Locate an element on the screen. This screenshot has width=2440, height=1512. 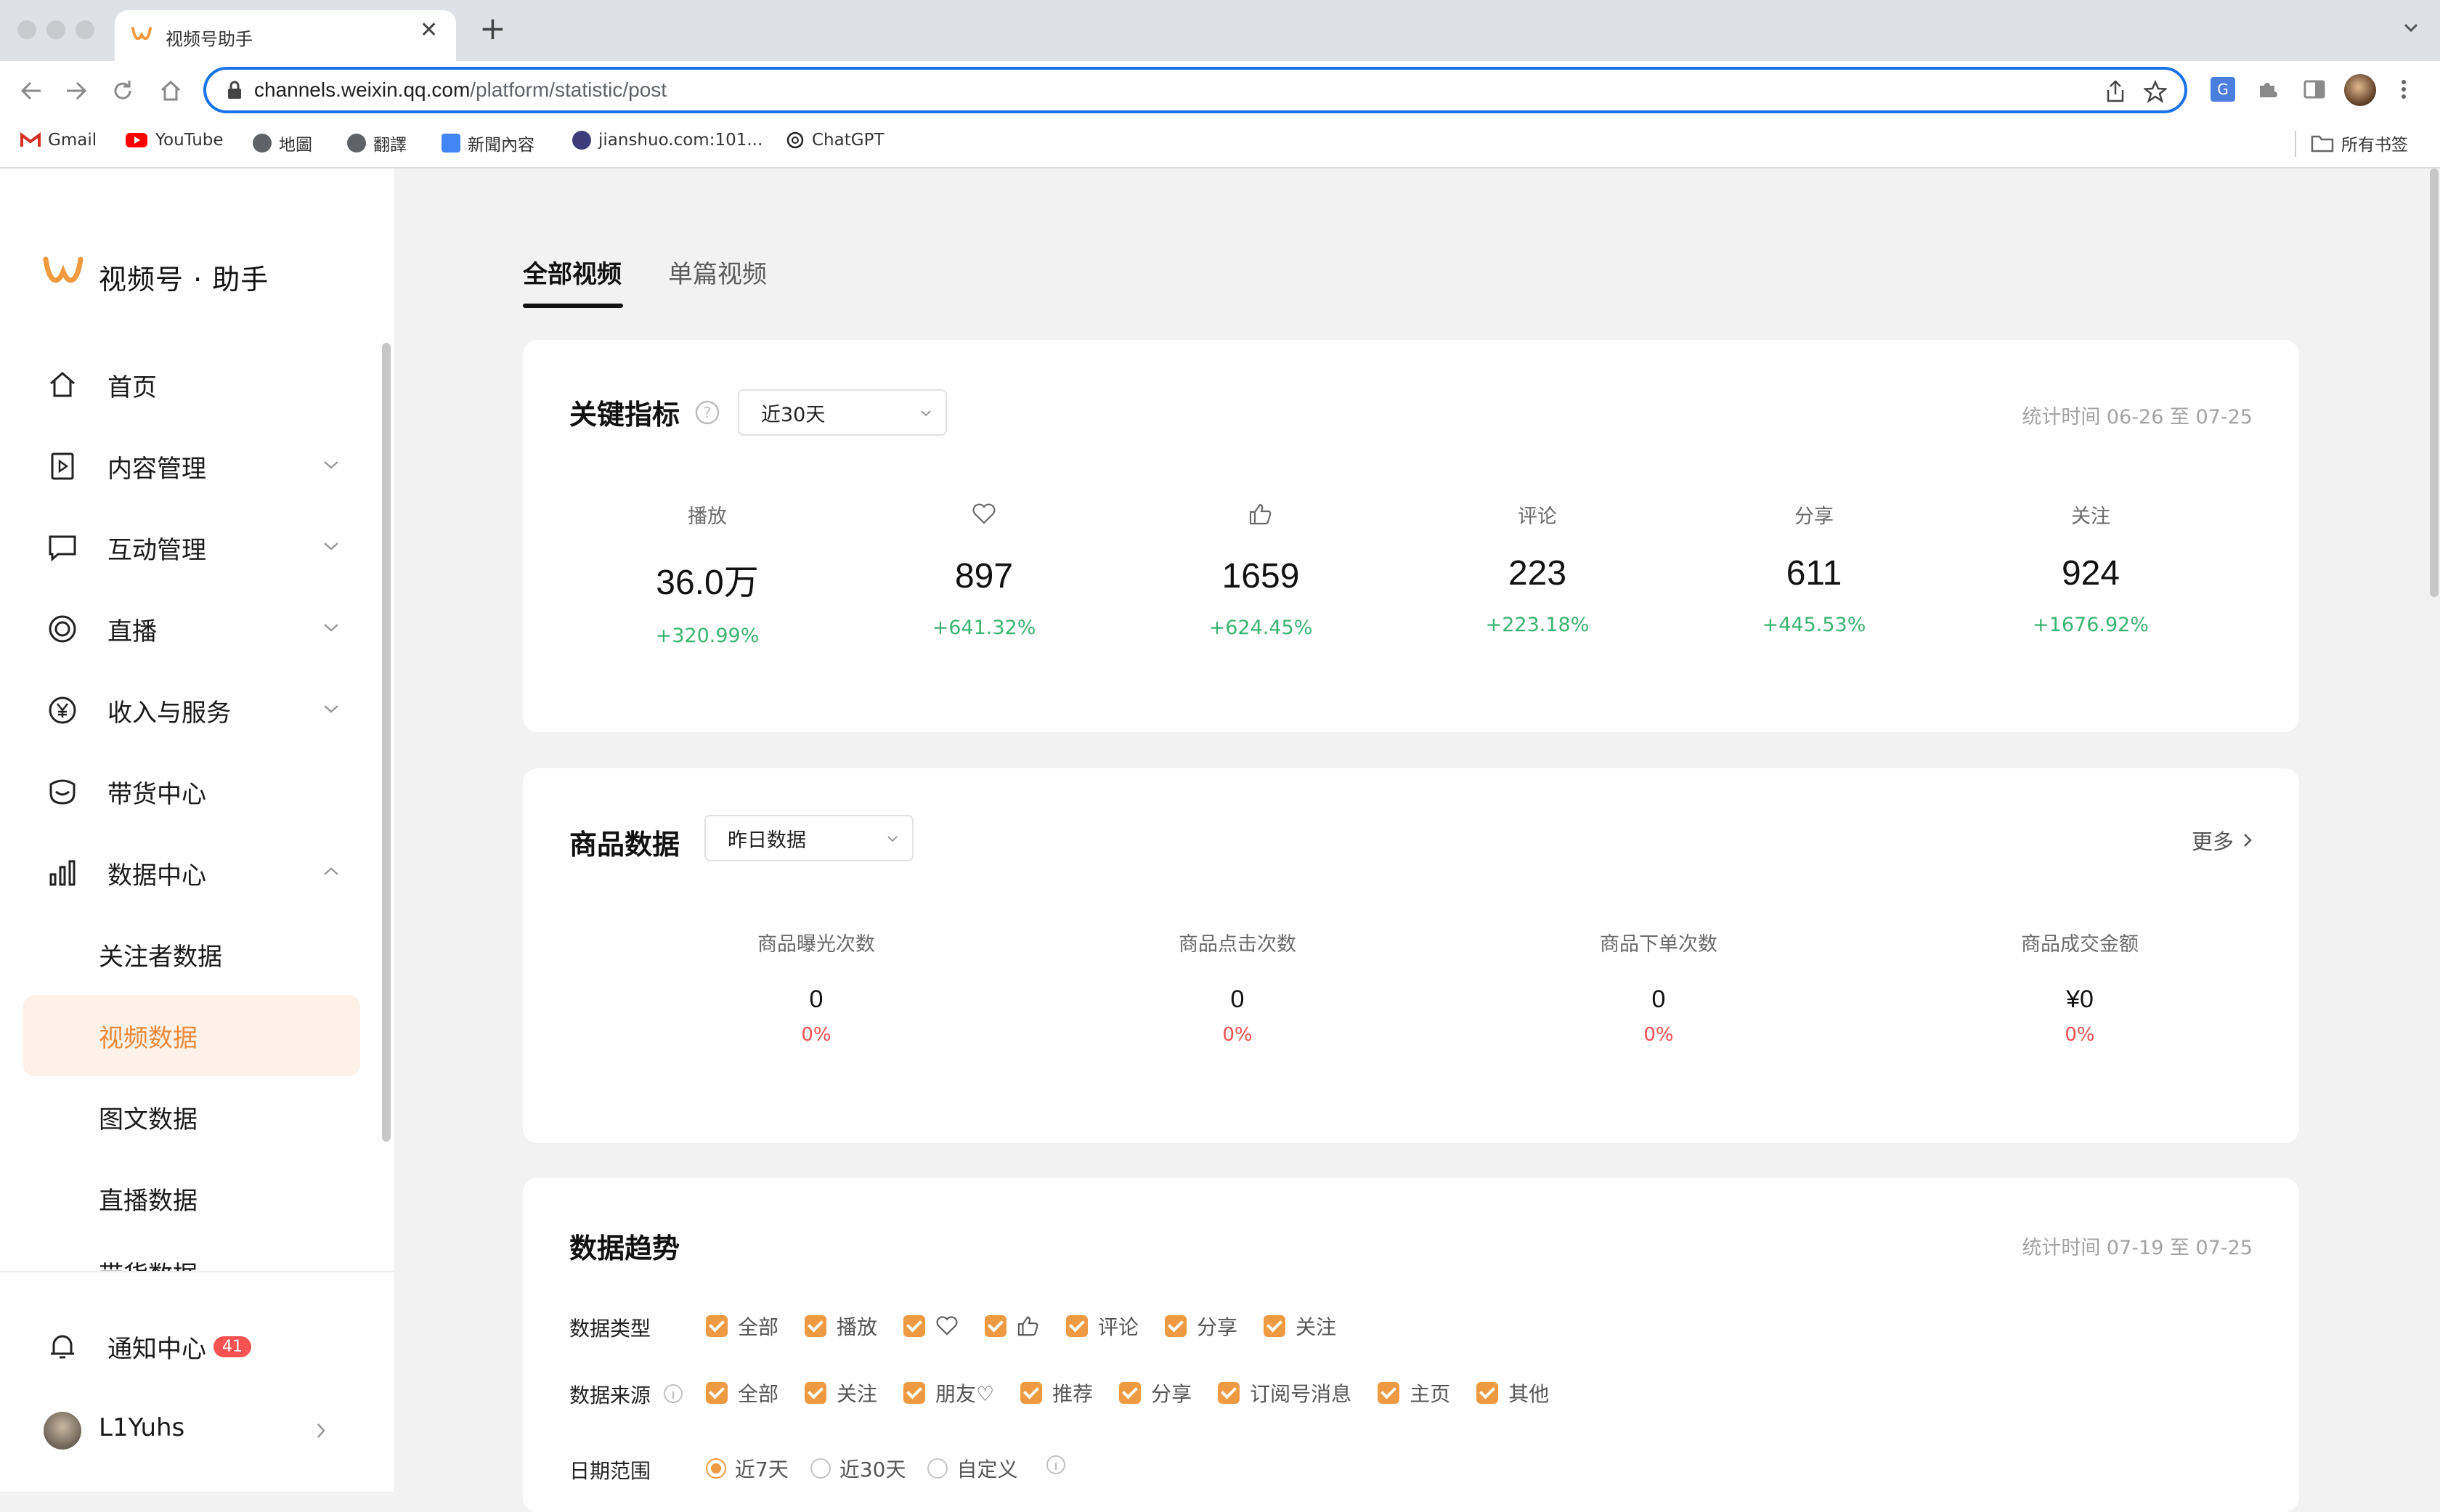
metrics-range-select: 近30天 is located at coordinates (842, 412).